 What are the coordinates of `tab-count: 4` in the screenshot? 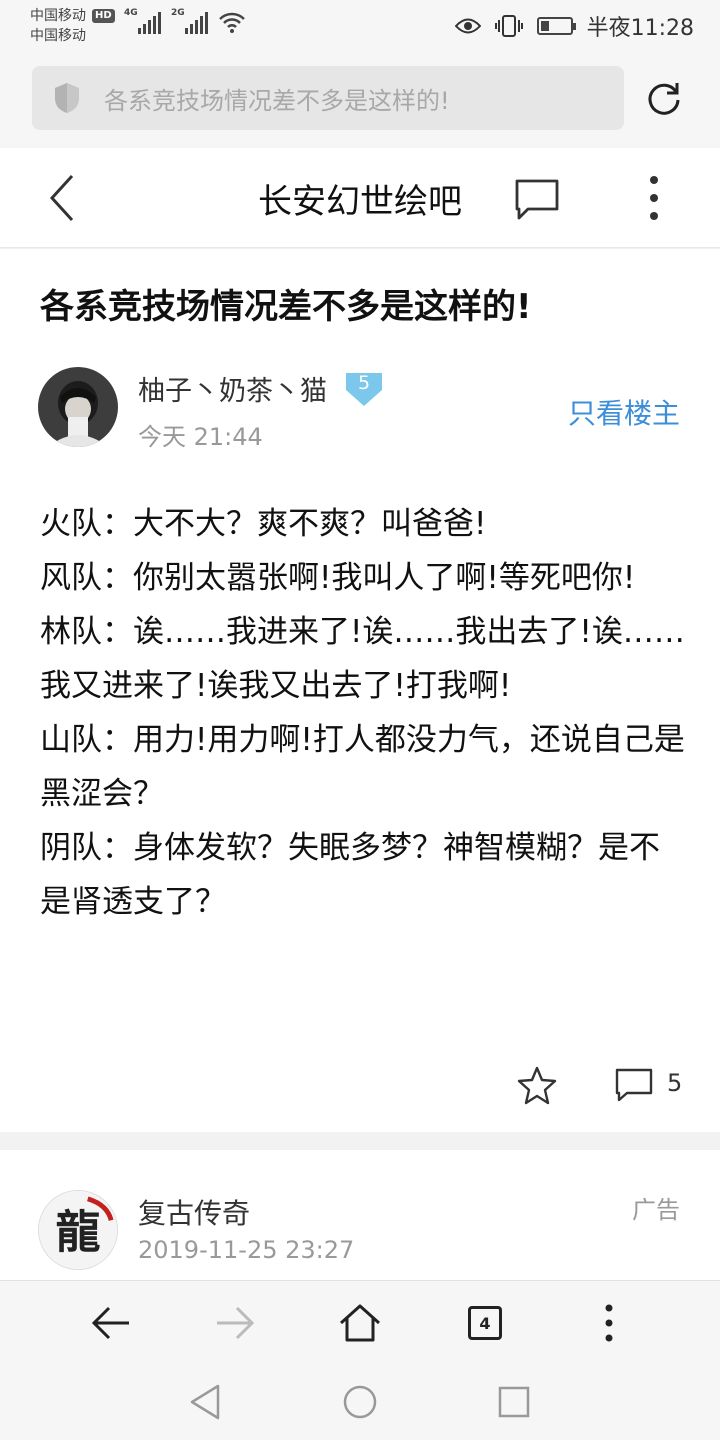 It's located at (485, 1323).